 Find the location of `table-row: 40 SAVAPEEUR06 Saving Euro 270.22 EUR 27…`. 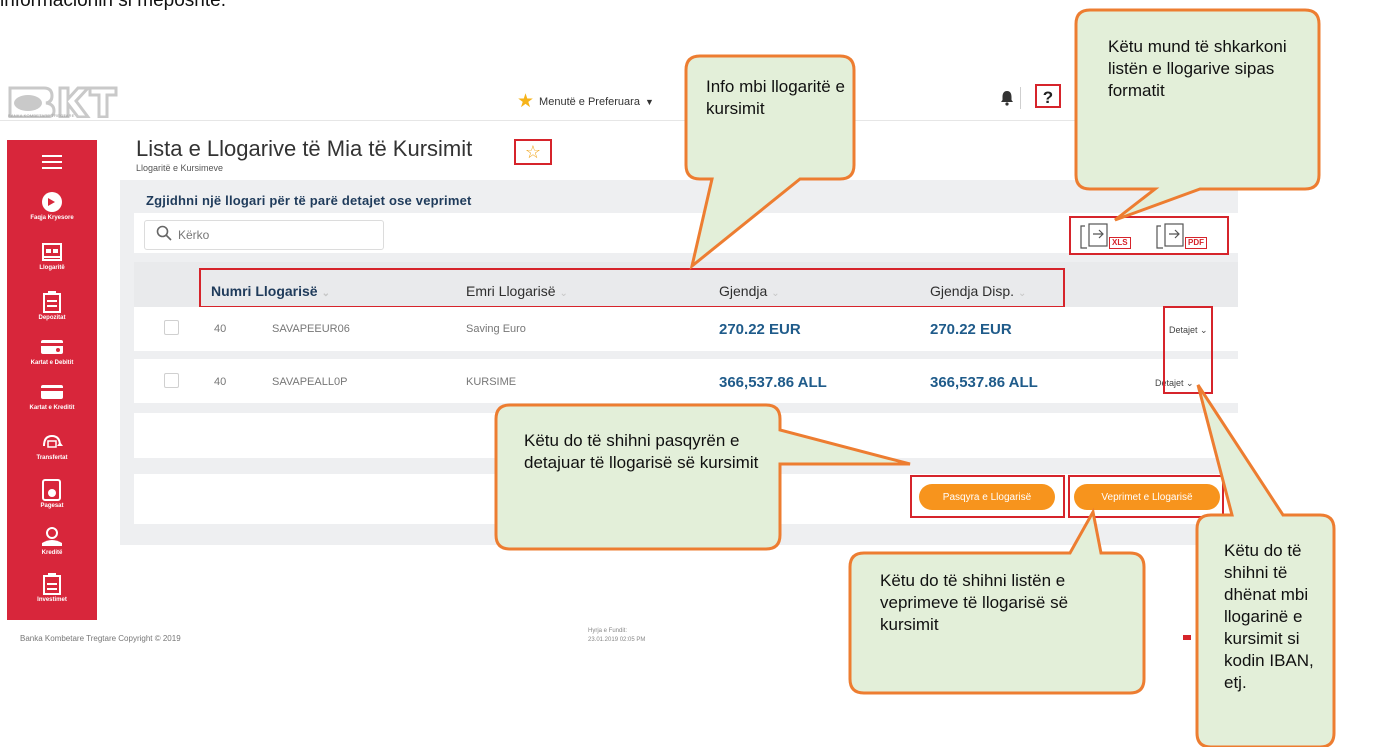

table-row: 40 SAVAPEEUR06 Saving Euro 270.22 EUR 27… is located at coordinates (686, 329).